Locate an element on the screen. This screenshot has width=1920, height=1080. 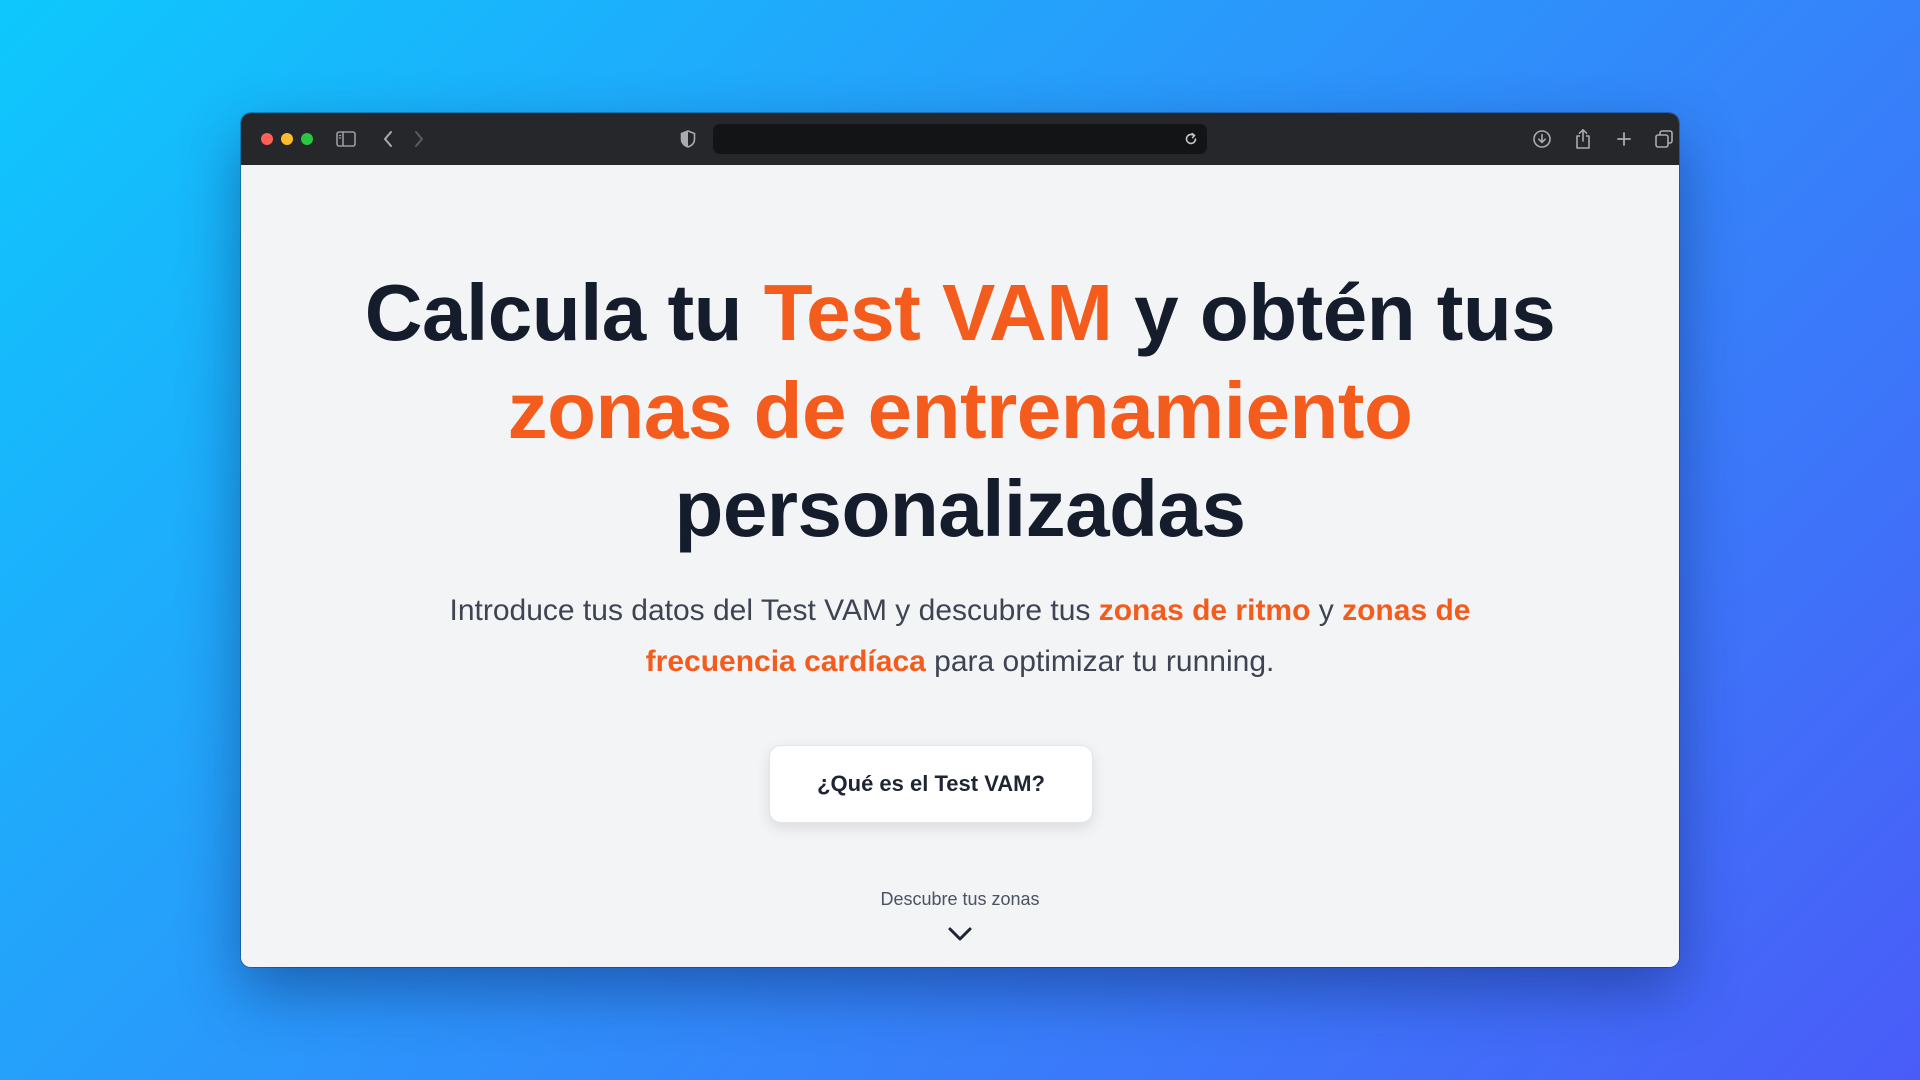
chevron-down-icon is located at coordinates (960, 934).